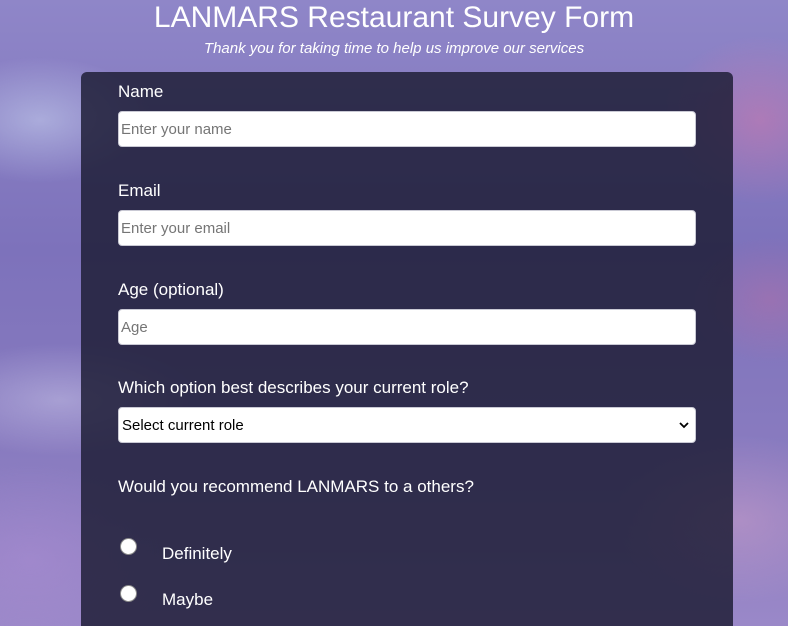 The image size is (788, 626). What do you see at coordinates (296, 486) in the screenshot?
I see `recommend-question: Would you recommend LANMARS to a others?` at bounding box center [296, 486].